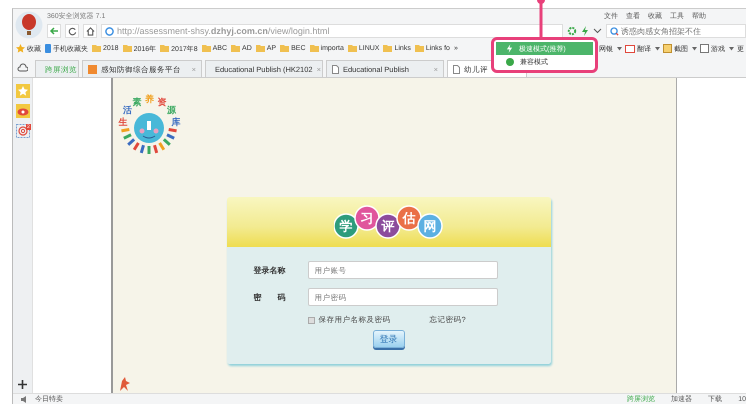  I want to click on logo-character: 库, so click(176, 121).